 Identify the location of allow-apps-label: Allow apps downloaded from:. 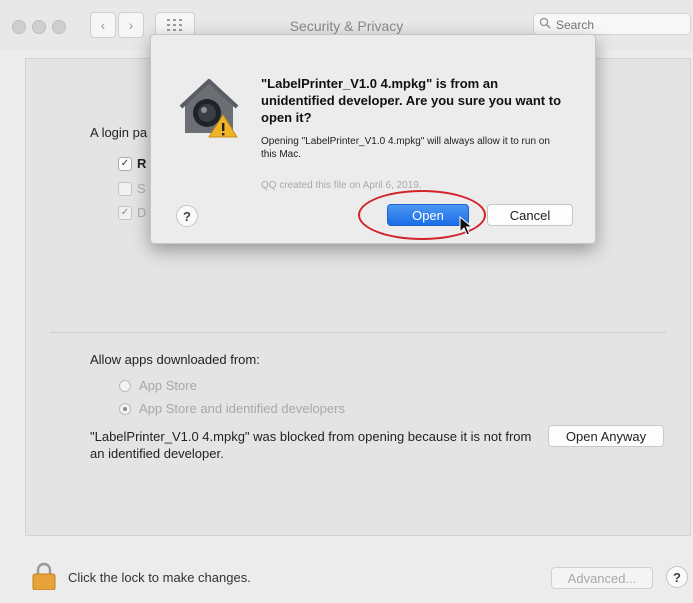
(175, 359).